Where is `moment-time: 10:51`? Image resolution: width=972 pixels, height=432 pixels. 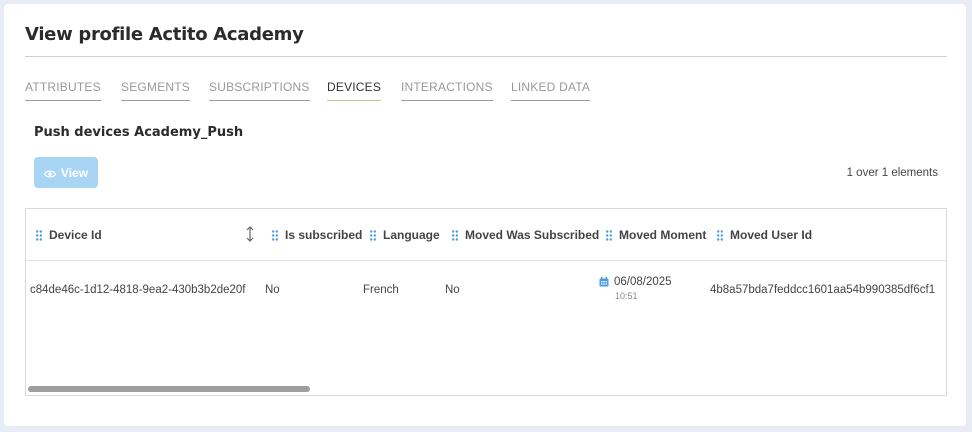
moment-time: 10:51 is located at coordinates (626, 296).